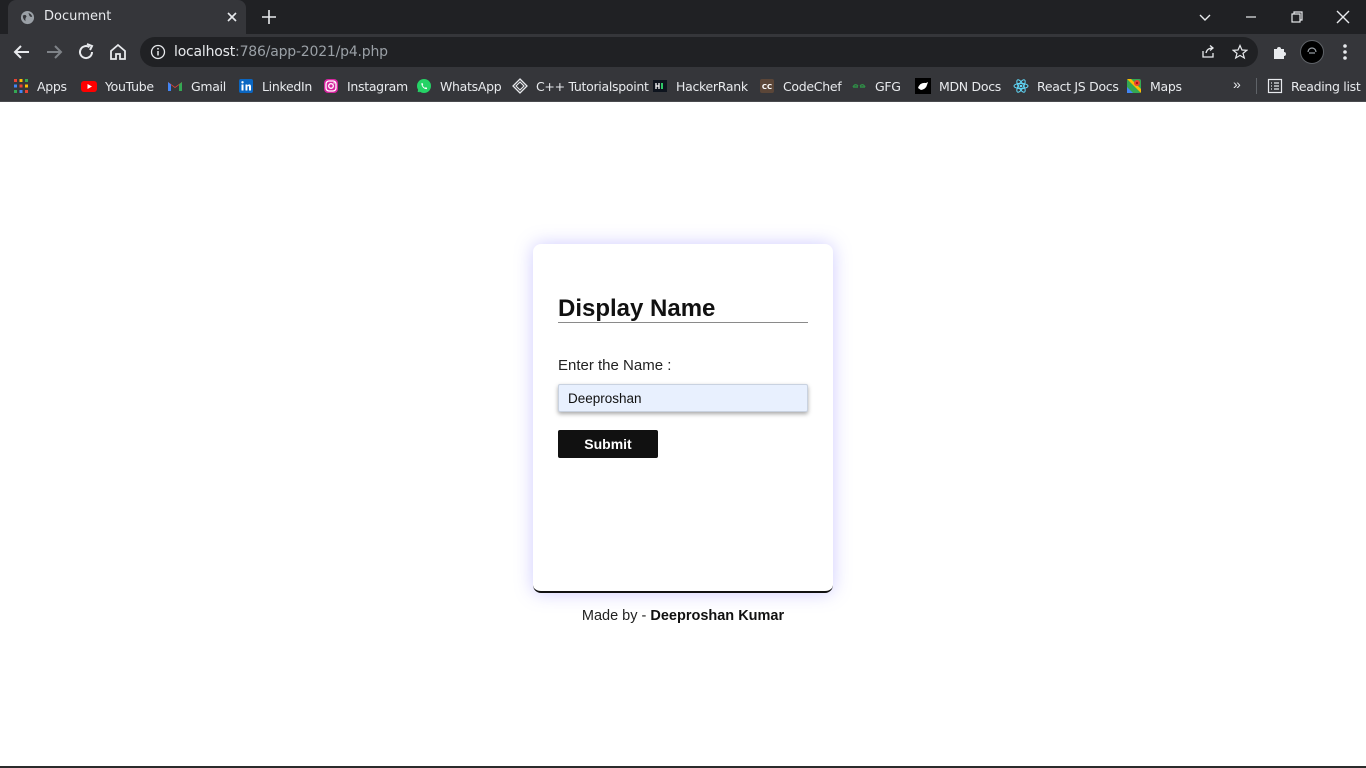  Describe the element at coordinates (592, 86) in the screenshot. I see `bookmark-label: C++ Tutorialspoint` at that location.